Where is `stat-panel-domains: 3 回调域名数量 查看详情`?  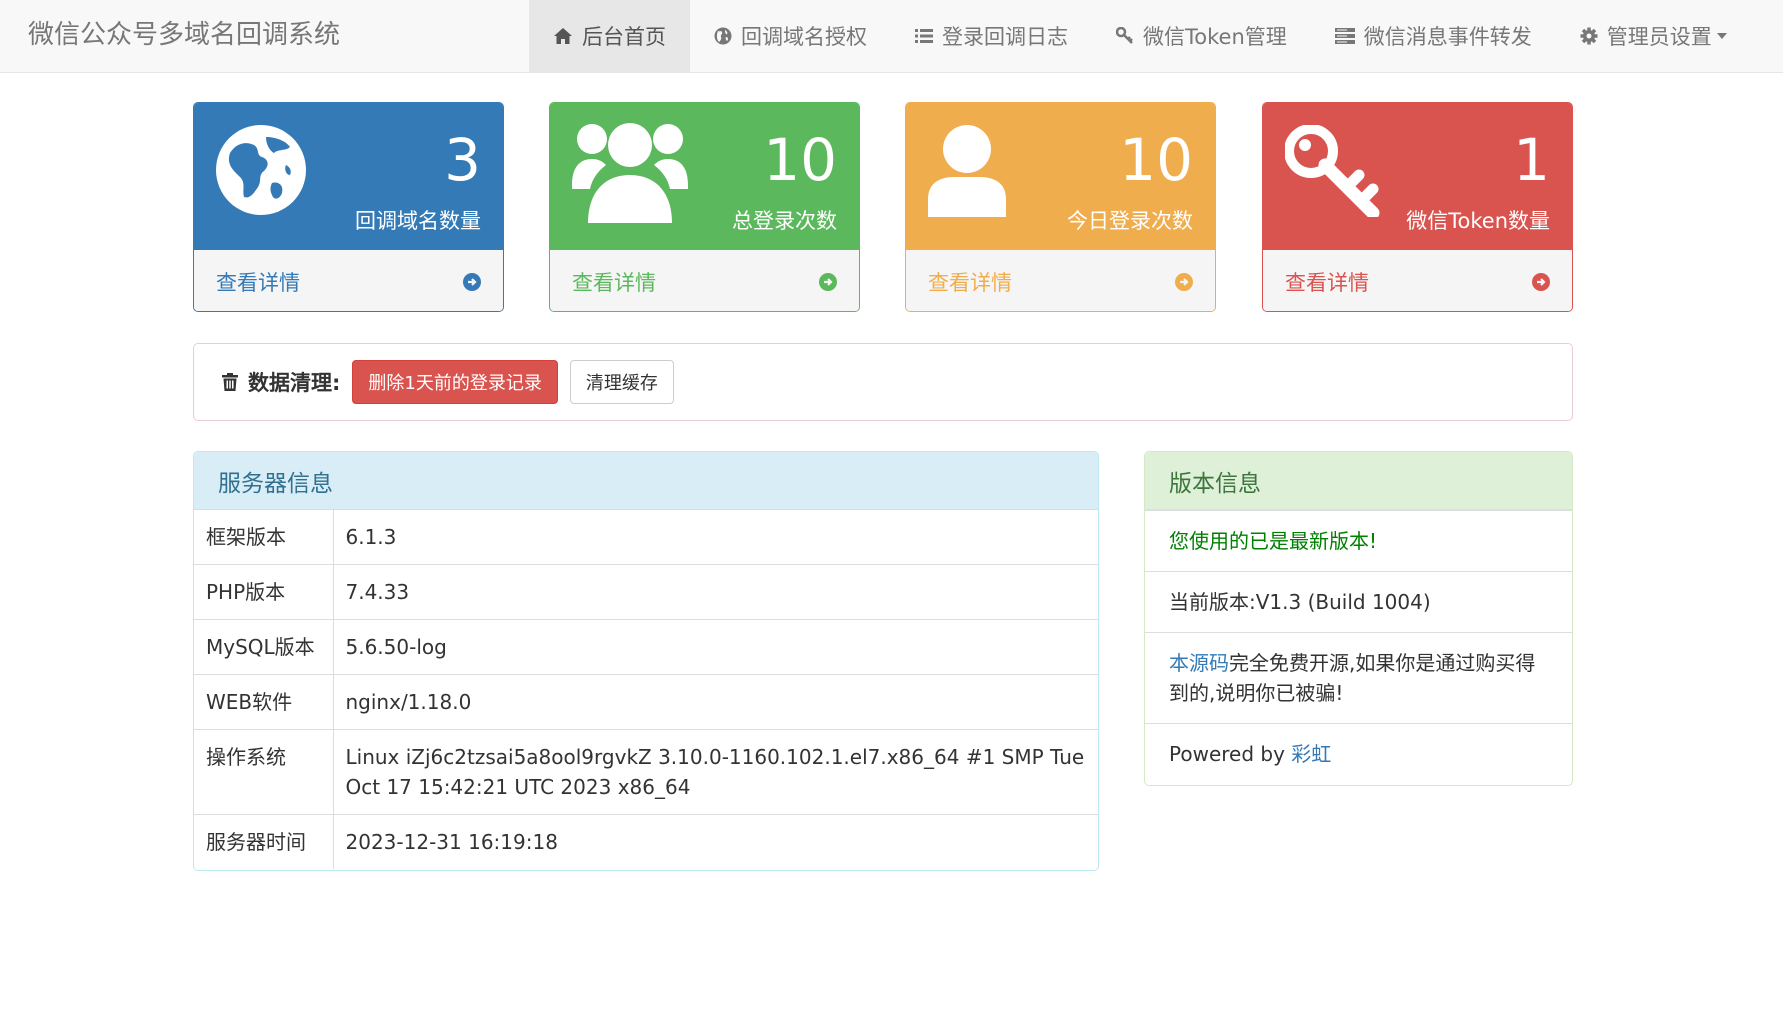 stat-panel-domains: 3 回调域名数量 查看详情 is located at coordinates (348, 207).